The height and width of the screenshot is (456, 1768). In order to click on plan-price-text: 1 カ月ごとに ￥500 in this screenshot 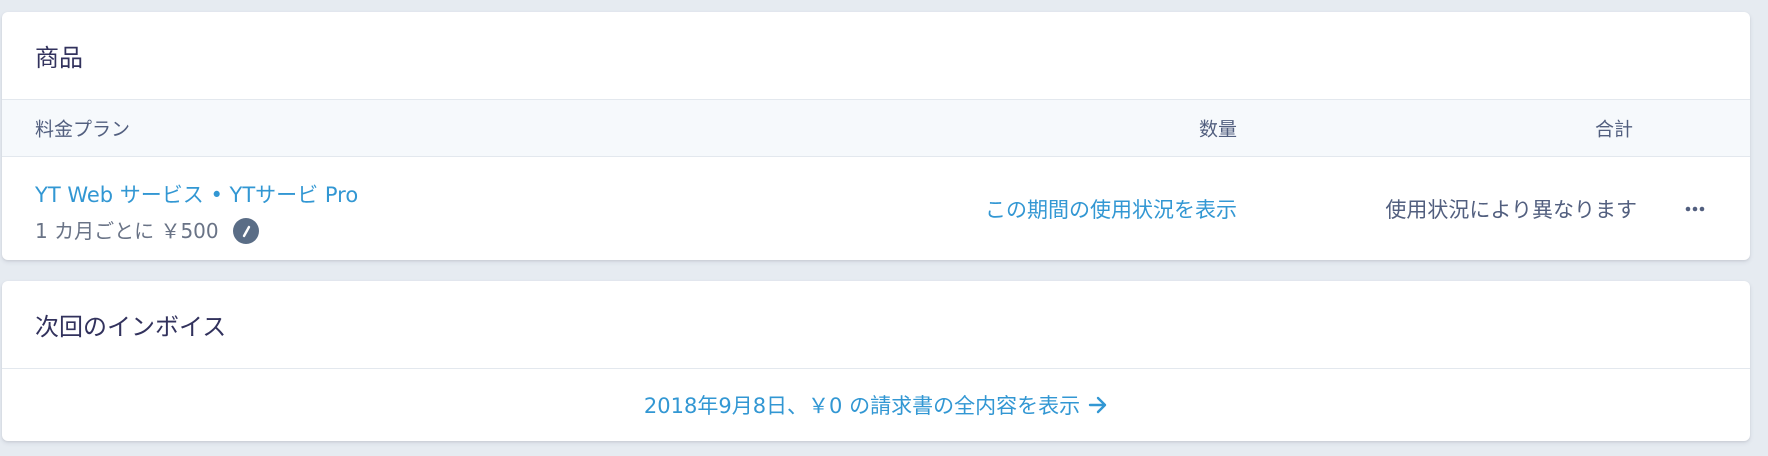, I will do `click(127, 230)`.